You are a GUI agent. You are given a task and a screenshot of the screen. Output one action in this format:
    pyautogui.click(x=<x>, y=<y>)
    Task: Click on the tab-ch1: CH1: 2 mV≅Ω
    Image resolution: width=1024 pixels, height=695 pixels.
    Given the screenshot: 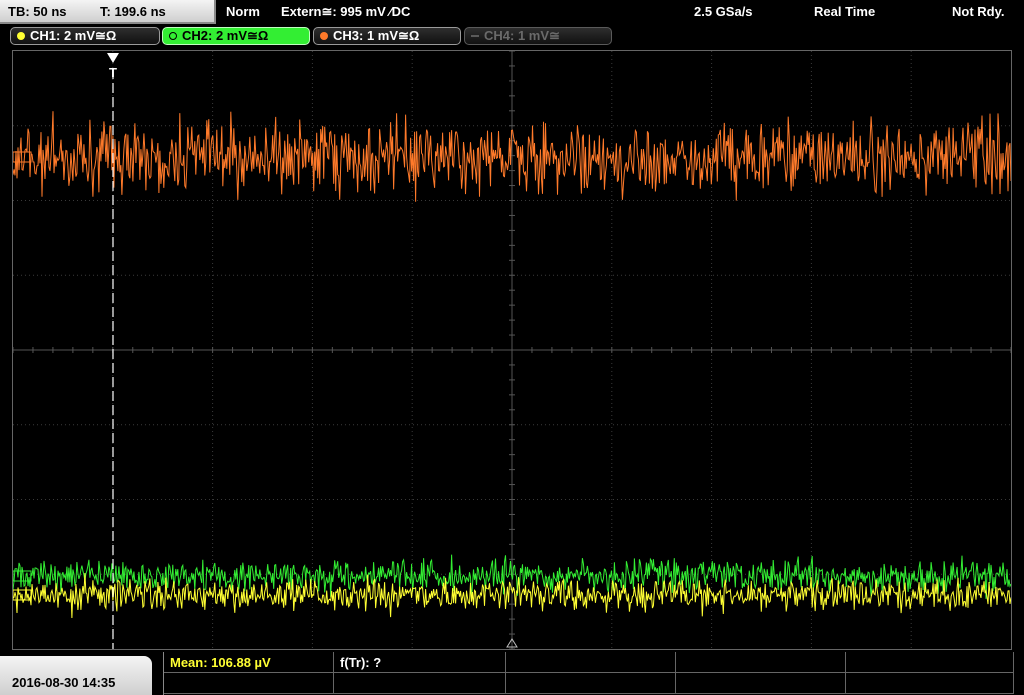 What is the action you would take?
    pyautogui.click(x=85, y=36)
    